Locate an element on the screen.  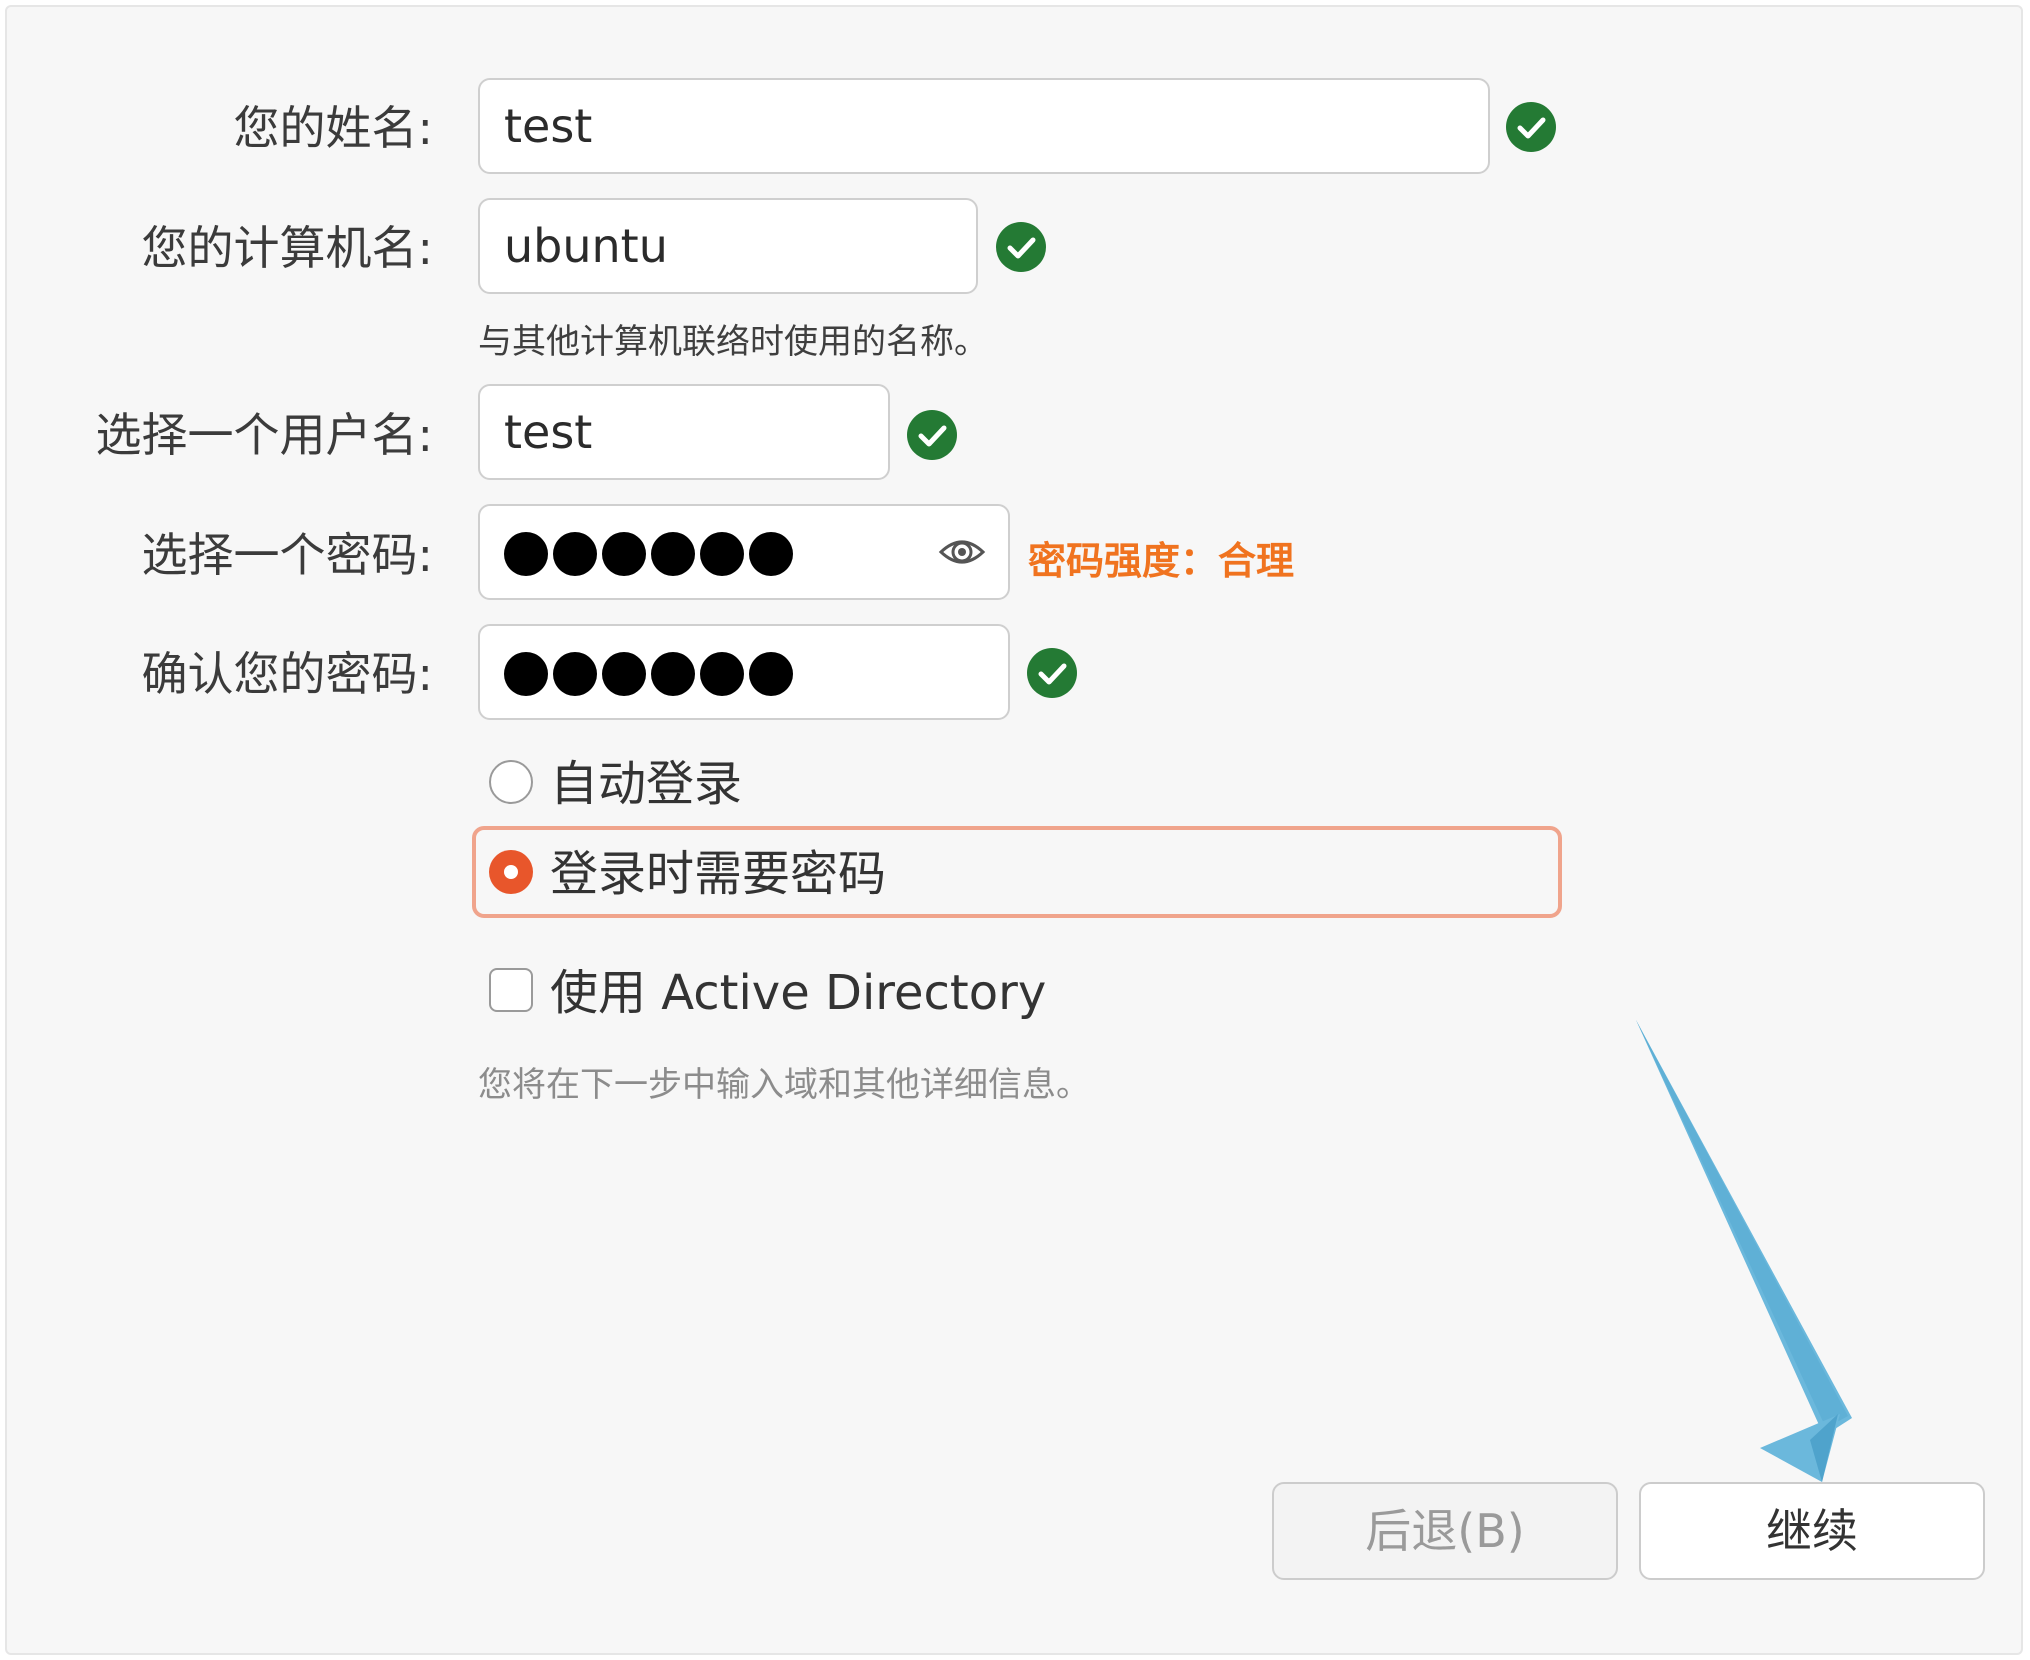
require-password-radio is located at coordinates (511, 872).